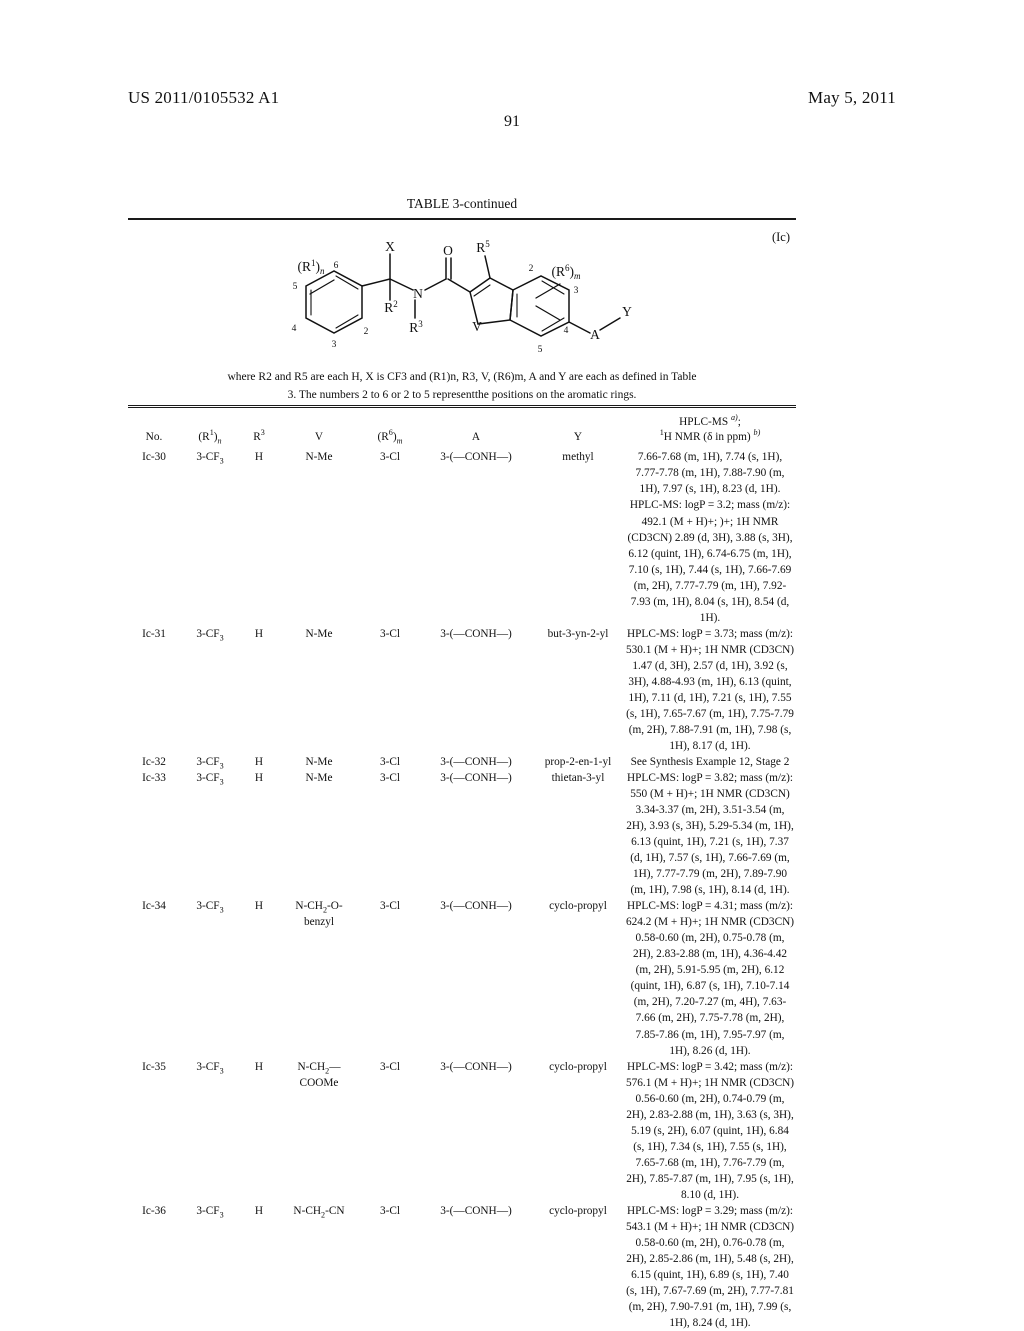 The width and height of the screenshot is (1024, 1331). What do you see at coordinates (312, 267) in the screenshot?
I see `structure-label-R1n: (R1)n` at bounding box center [312, 267].